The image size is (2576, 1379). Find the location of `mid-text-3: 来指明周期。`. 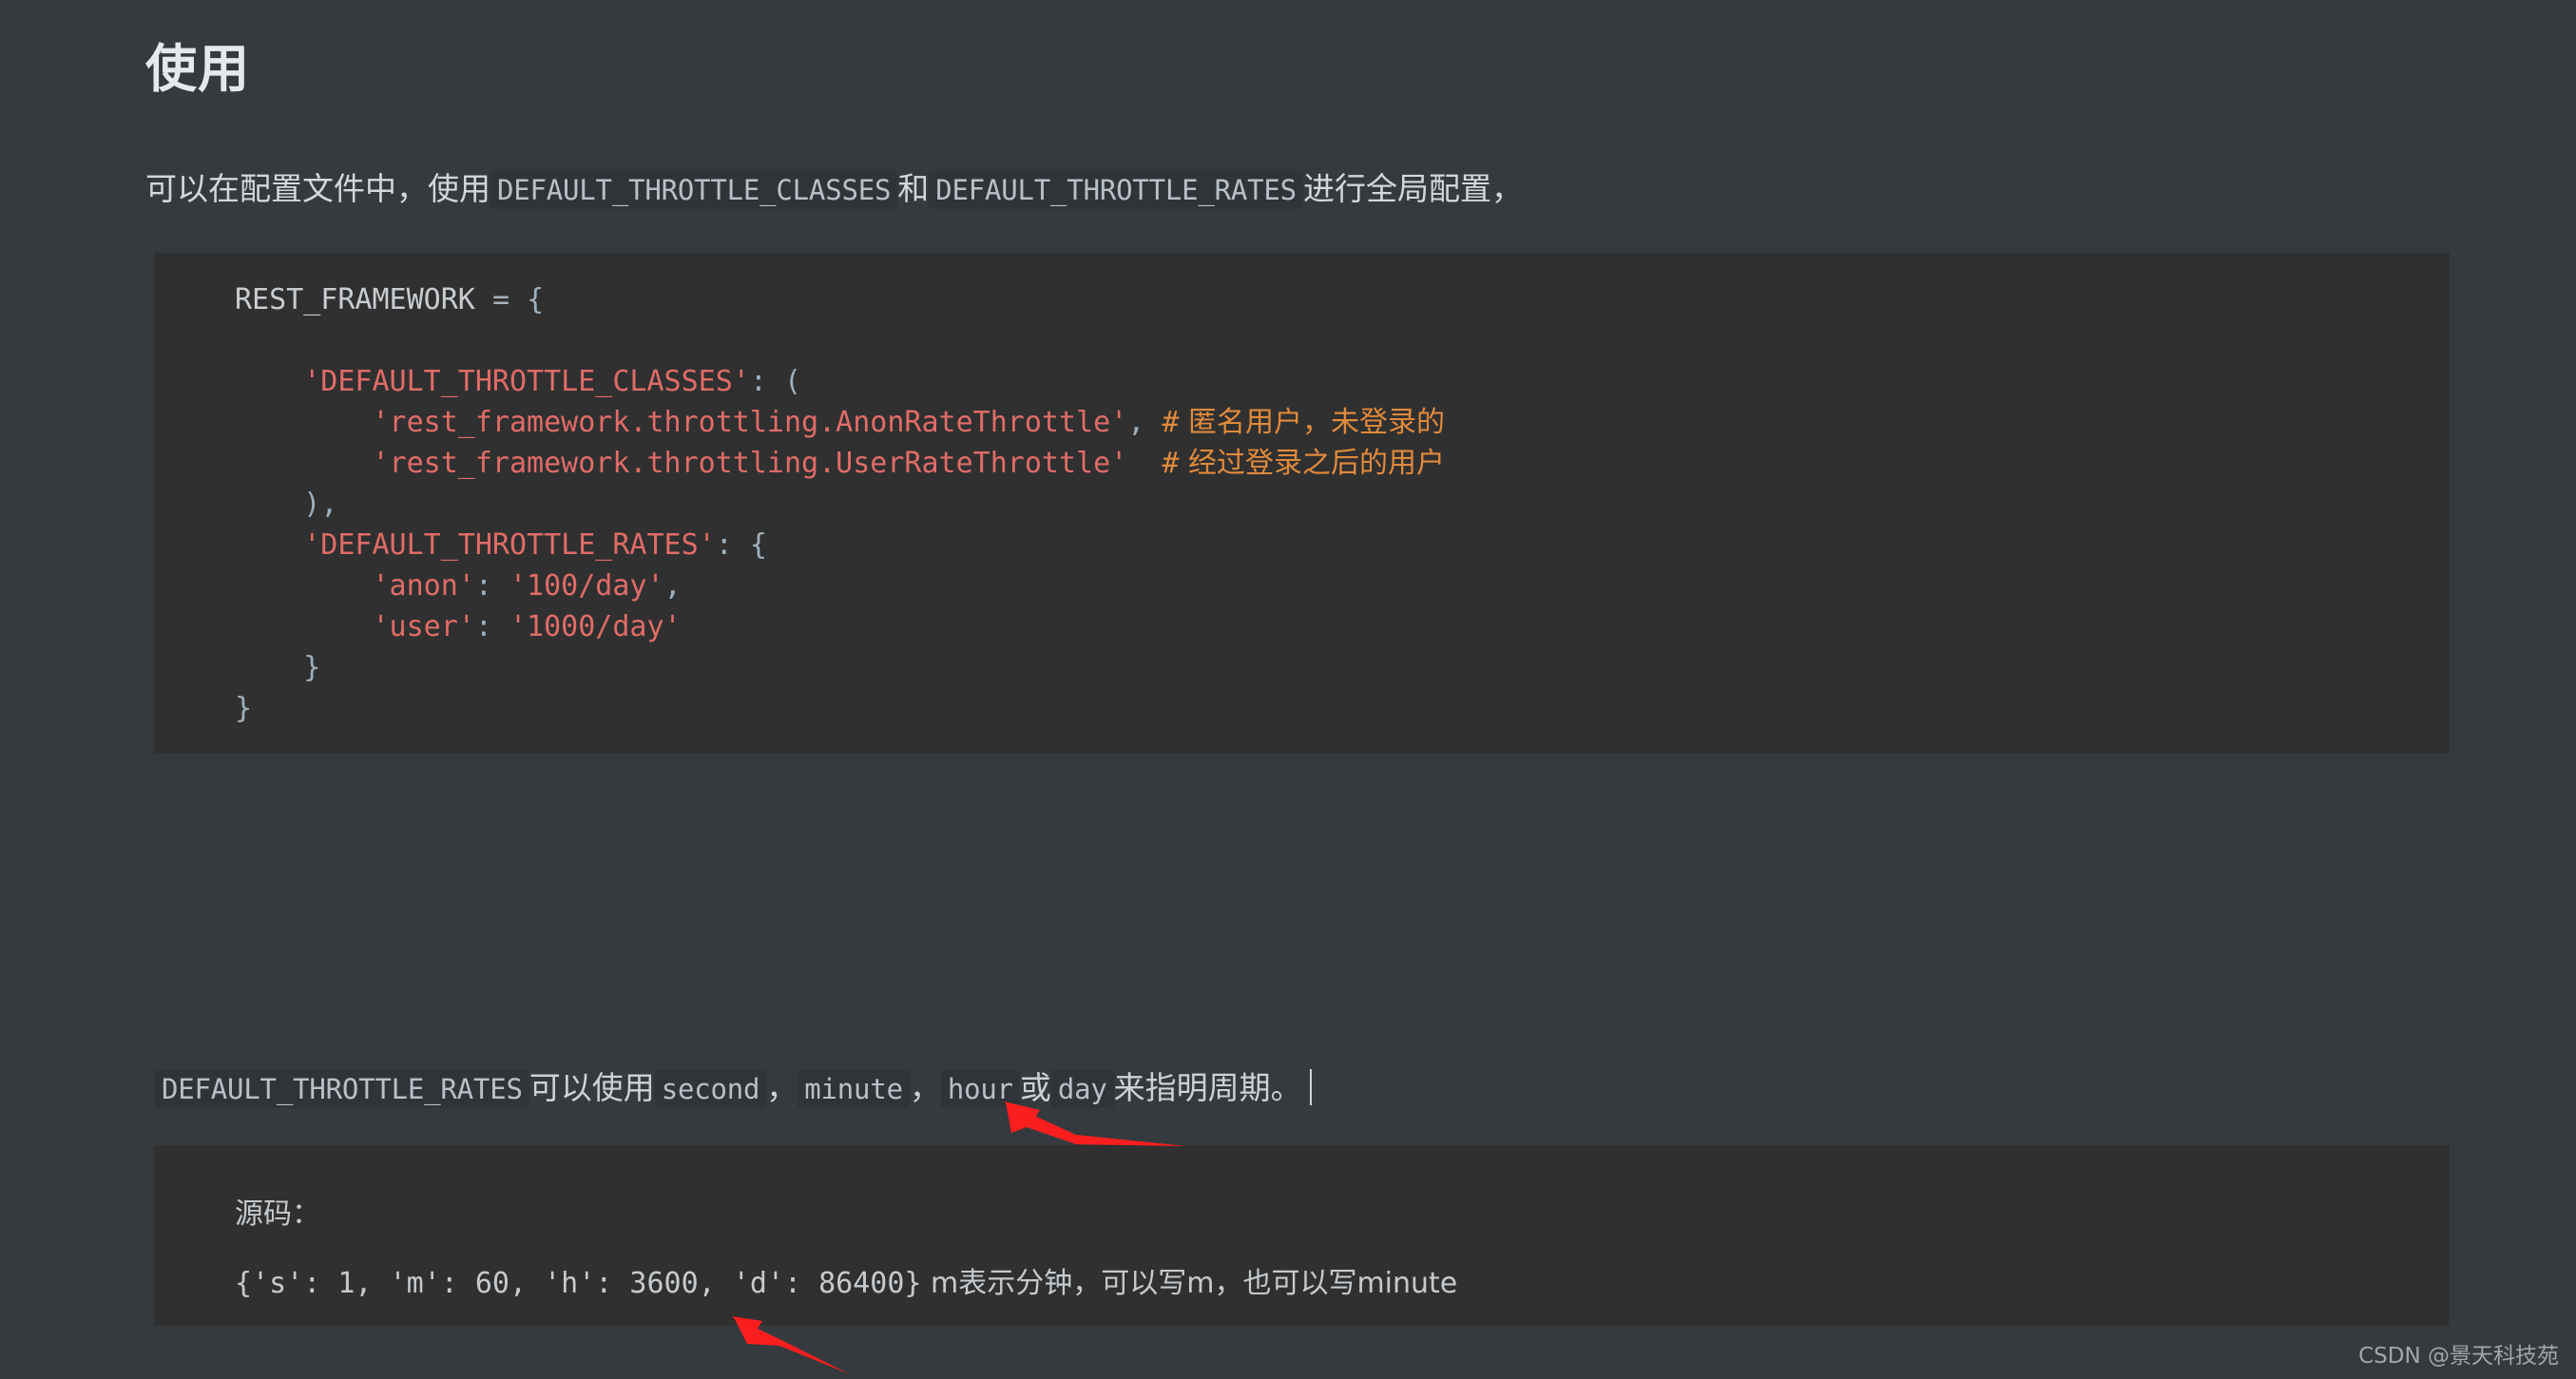

mid-text-3: 来指明周期。 is located at coordinates (1207, 1087).